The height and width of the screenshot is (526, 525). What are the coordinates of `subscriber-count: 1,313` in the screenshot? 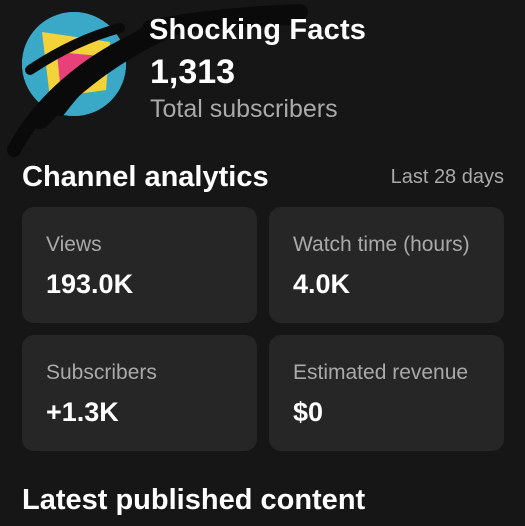 It's located at (193, 72).